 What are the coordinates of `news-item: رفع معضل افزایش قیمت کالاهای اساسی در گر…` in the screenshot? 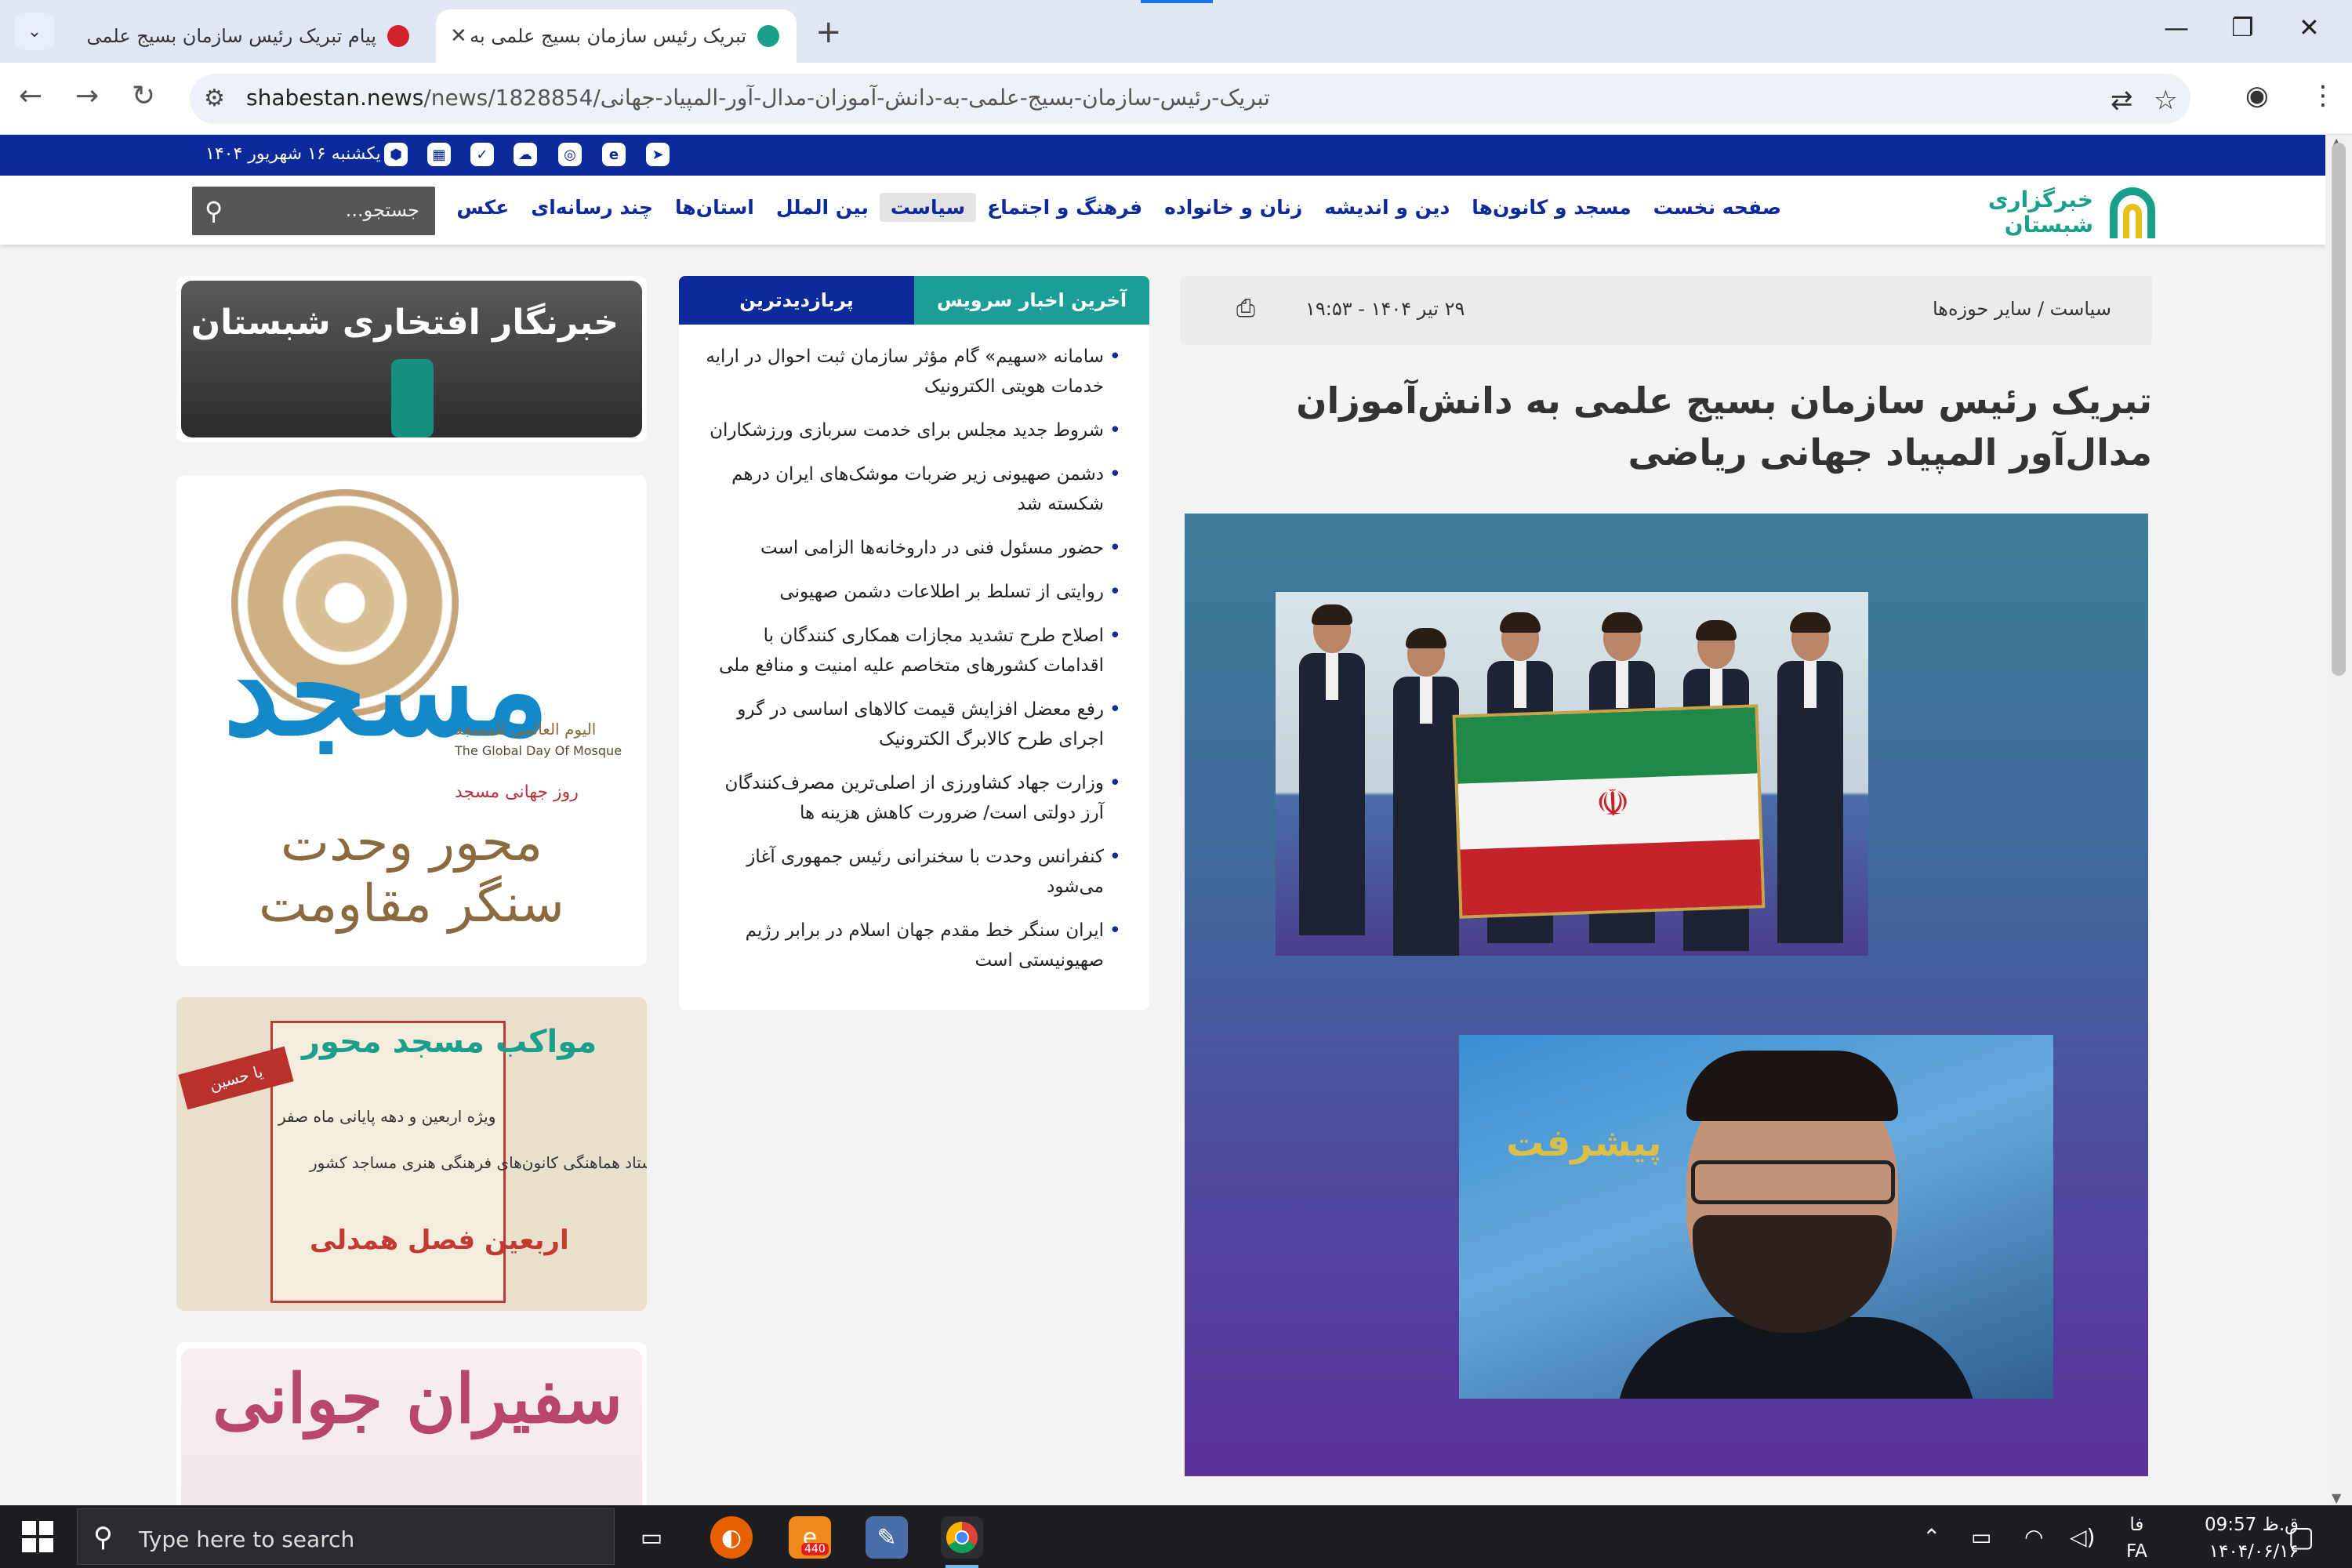 It's located at (909, 724).